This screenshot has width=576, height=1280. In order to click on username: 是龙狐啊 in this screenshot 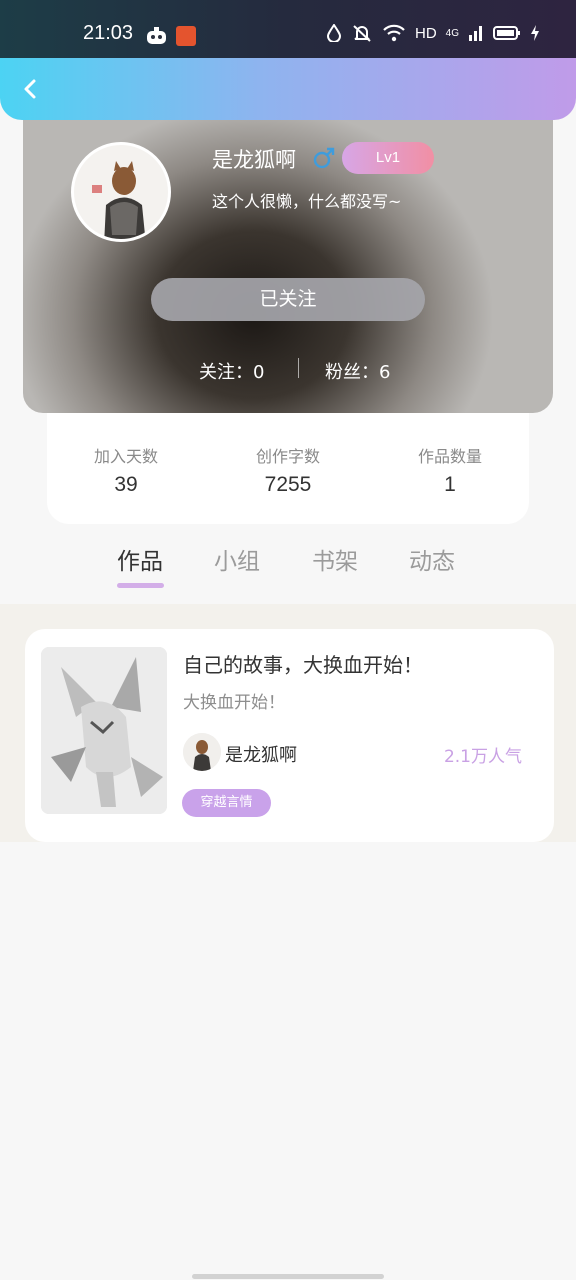, I will do `click(254, 160)`.